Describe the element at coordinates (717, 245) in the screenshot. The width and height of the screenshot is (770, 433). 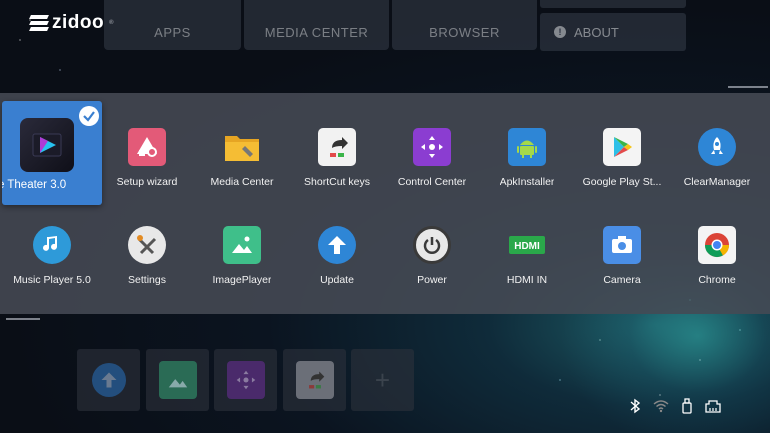
I see `chrome-icon` at that location.